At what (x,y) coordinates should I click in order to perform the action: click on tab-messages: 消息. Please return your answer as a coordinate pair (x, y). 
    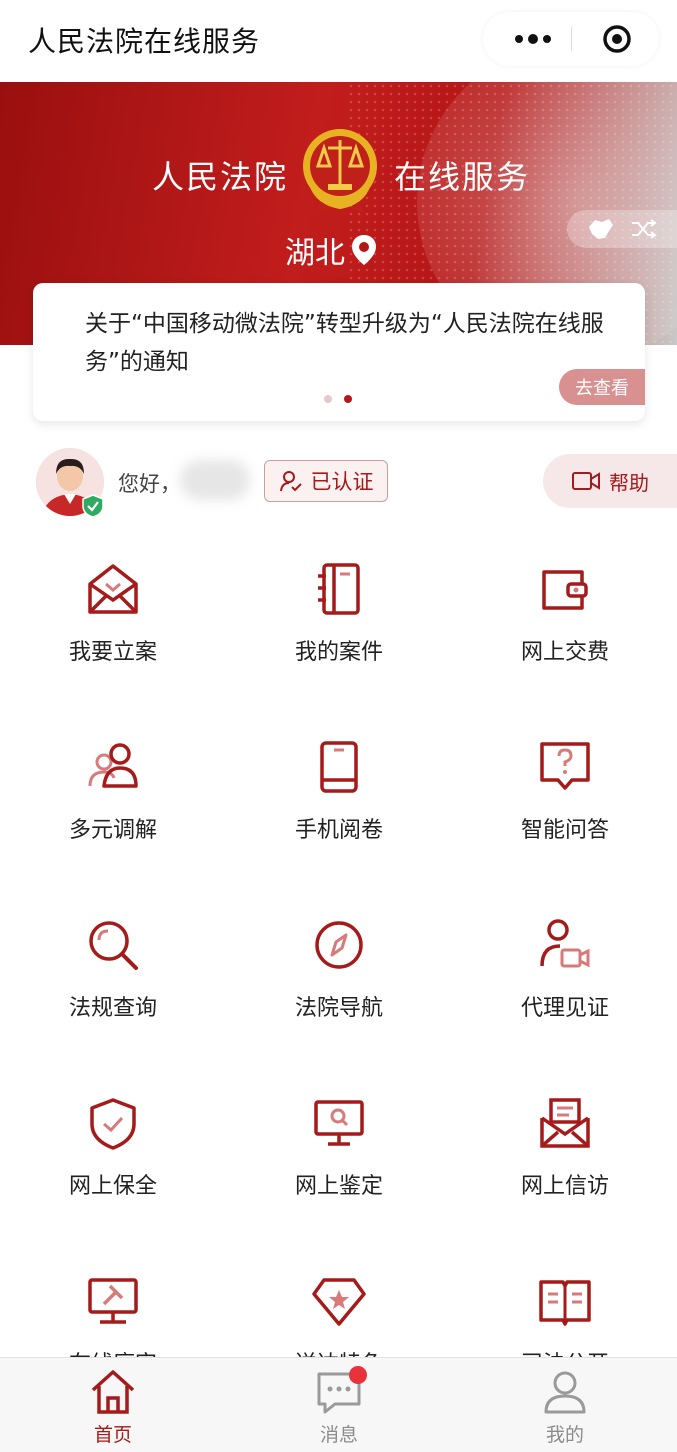
    Looking at the image, I should click on (339, 1405).